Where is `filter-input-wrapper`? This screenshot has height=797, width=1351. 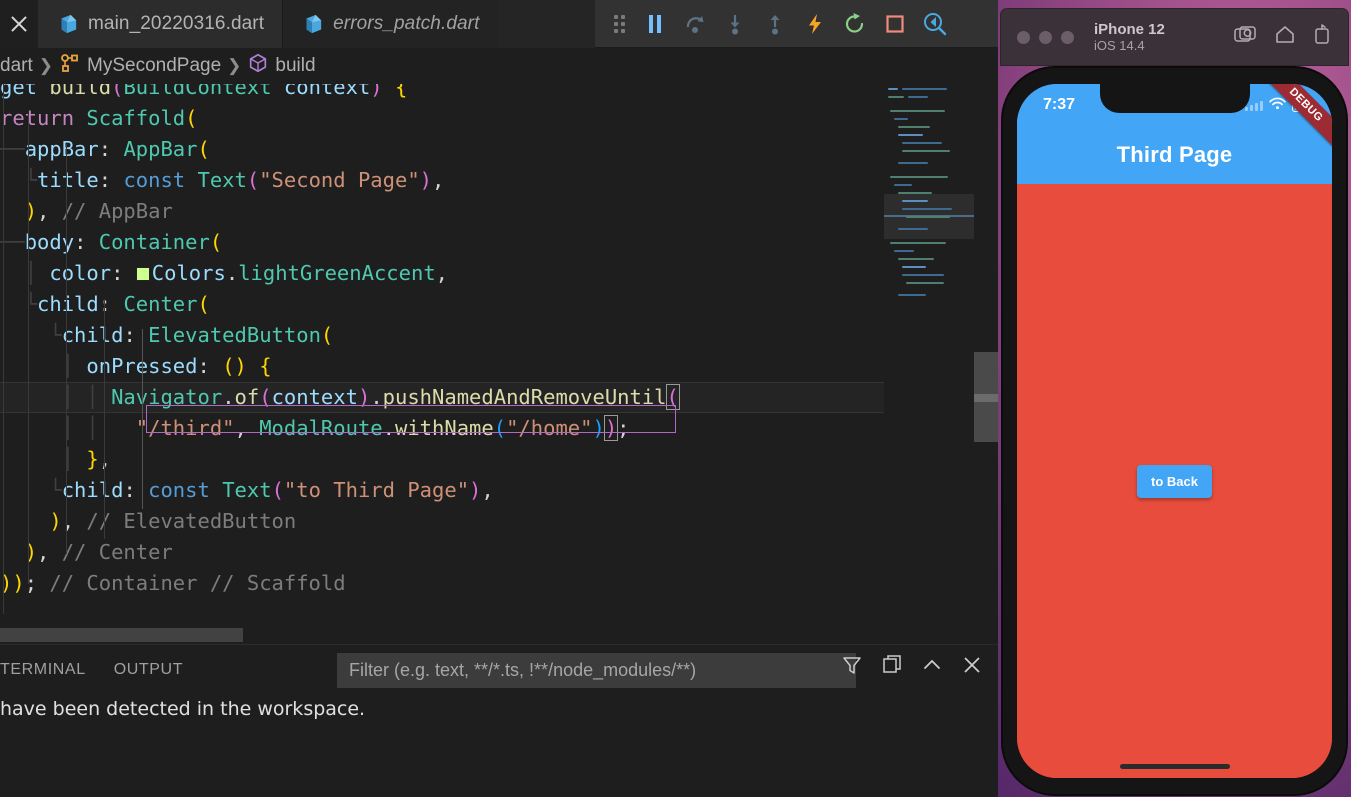
filter-input-wrapper is located at coordinates (596, 670).